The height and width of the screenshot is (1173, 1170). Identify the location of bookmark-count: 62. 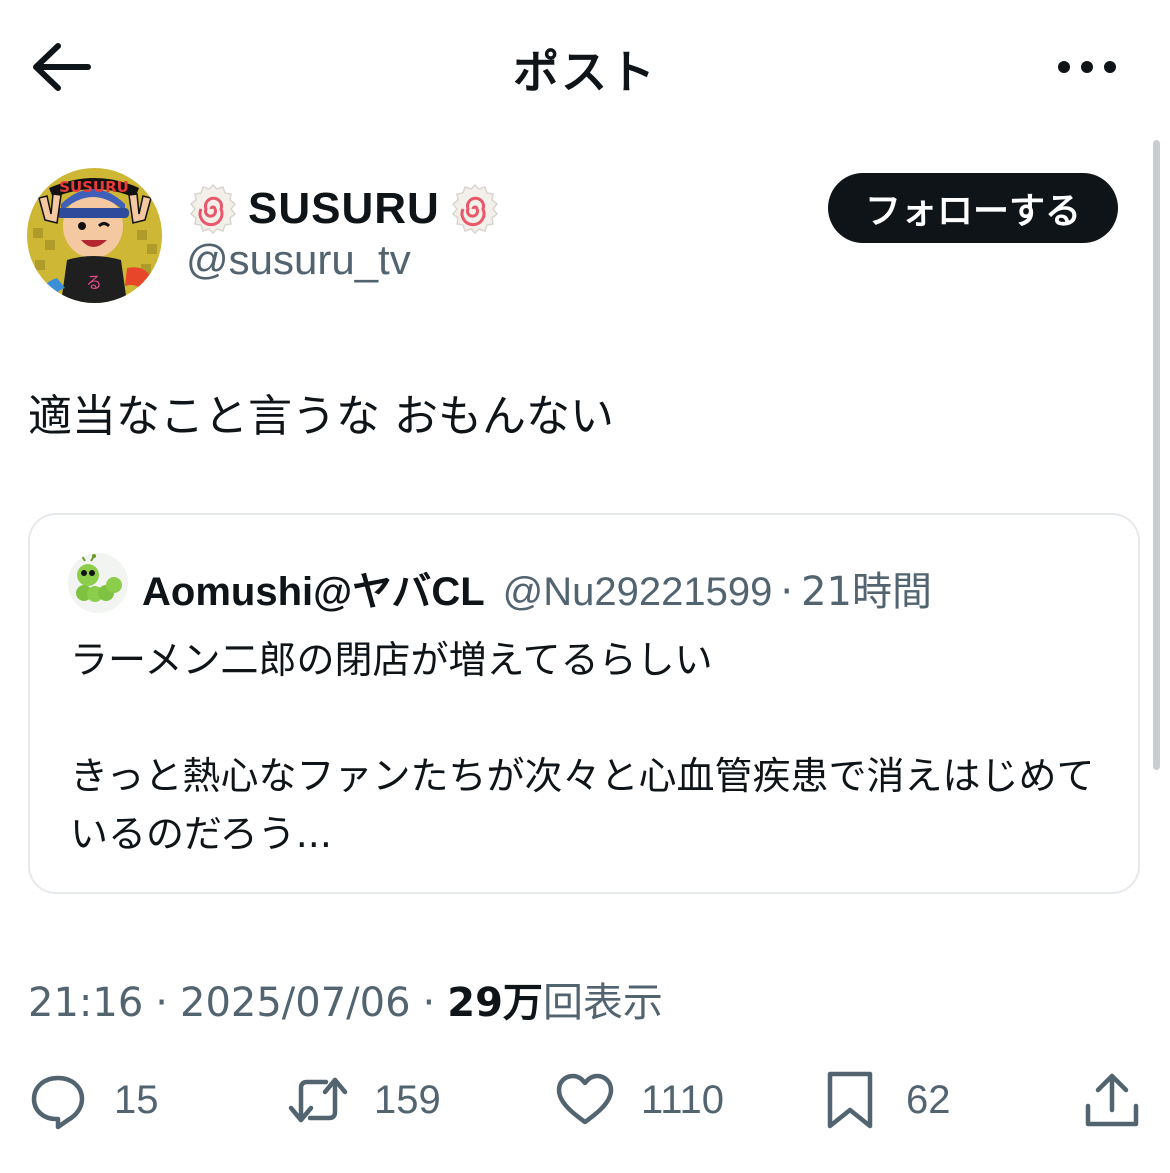
(928, 1099).